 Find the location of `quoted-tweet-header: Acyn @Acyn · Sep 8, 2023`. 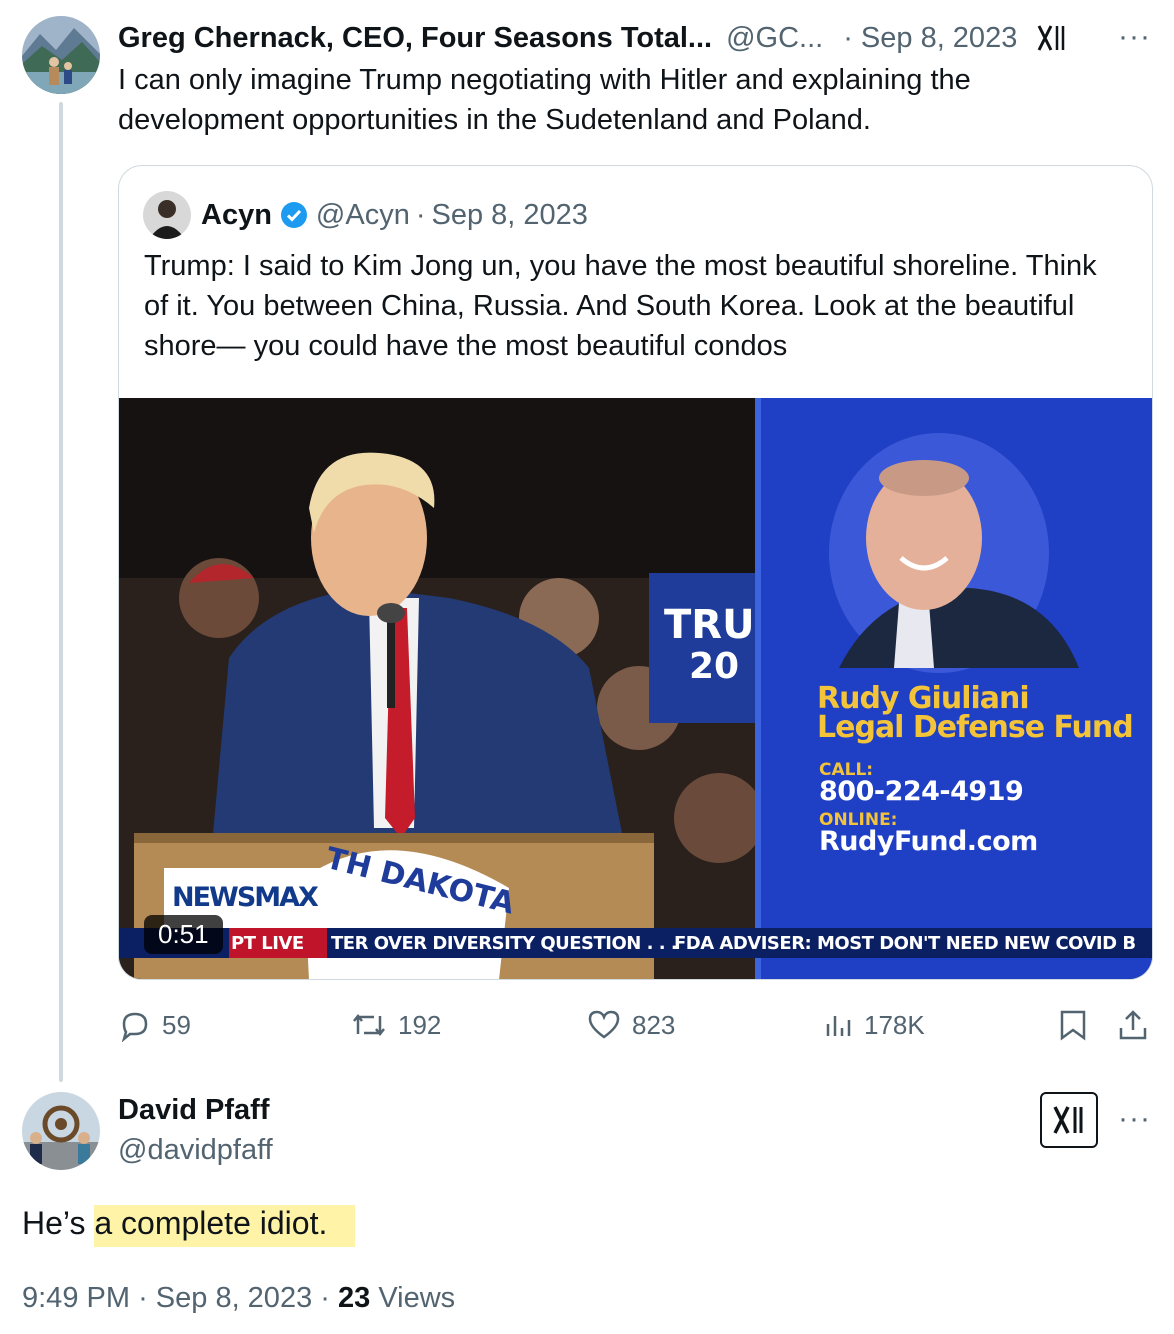

quoted-tweet-header: Acyn @Acyn · Sep 8, 2023 is located at coordinates (365, 215).